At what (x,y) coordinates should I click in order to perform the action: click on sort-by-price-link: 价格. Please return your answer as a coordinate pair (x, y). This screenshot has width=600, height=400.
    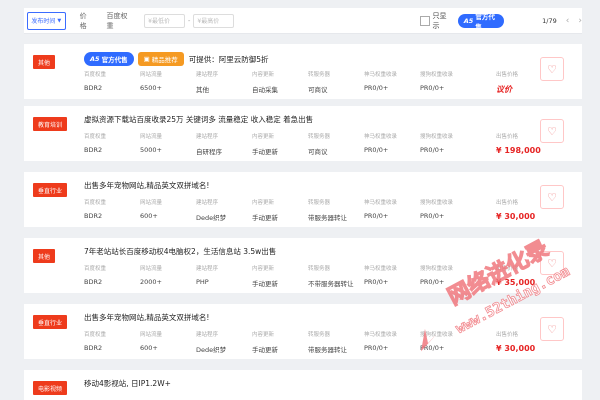
    Looking at the image, I should click on (86, 21).